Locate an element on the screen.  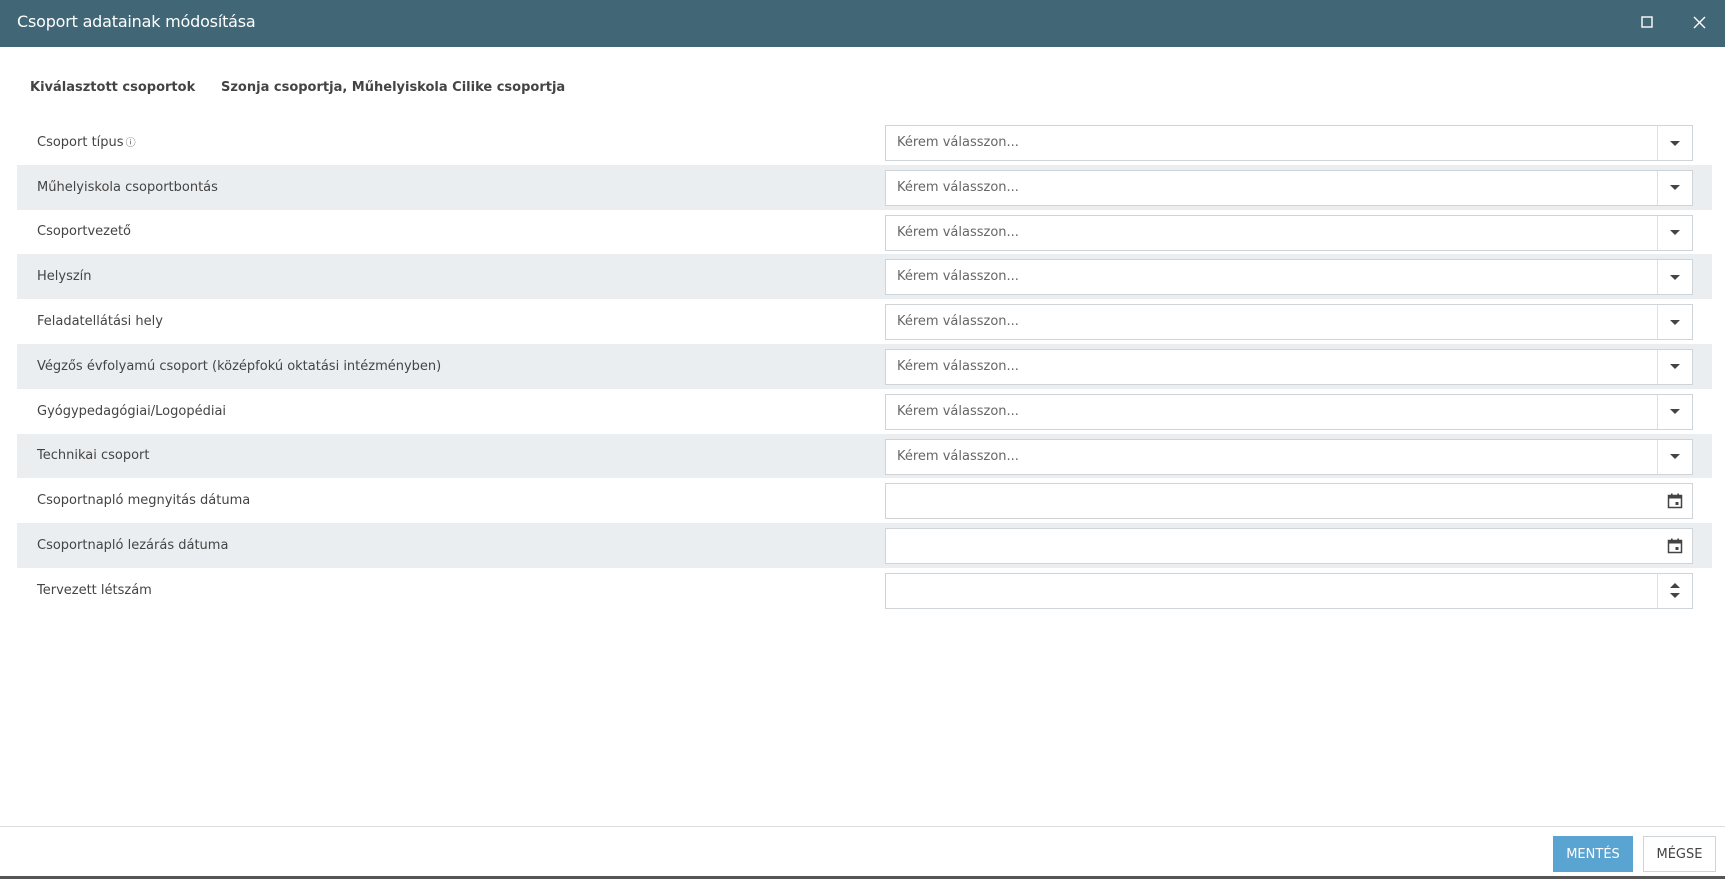
field-label: Csoportvezető is located at coordinates (84, 232).